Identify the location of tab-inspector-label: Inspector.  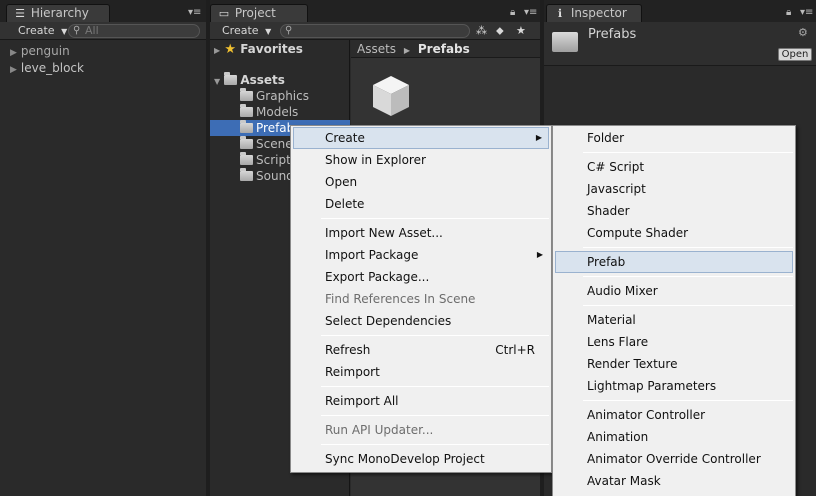
(598, 13).